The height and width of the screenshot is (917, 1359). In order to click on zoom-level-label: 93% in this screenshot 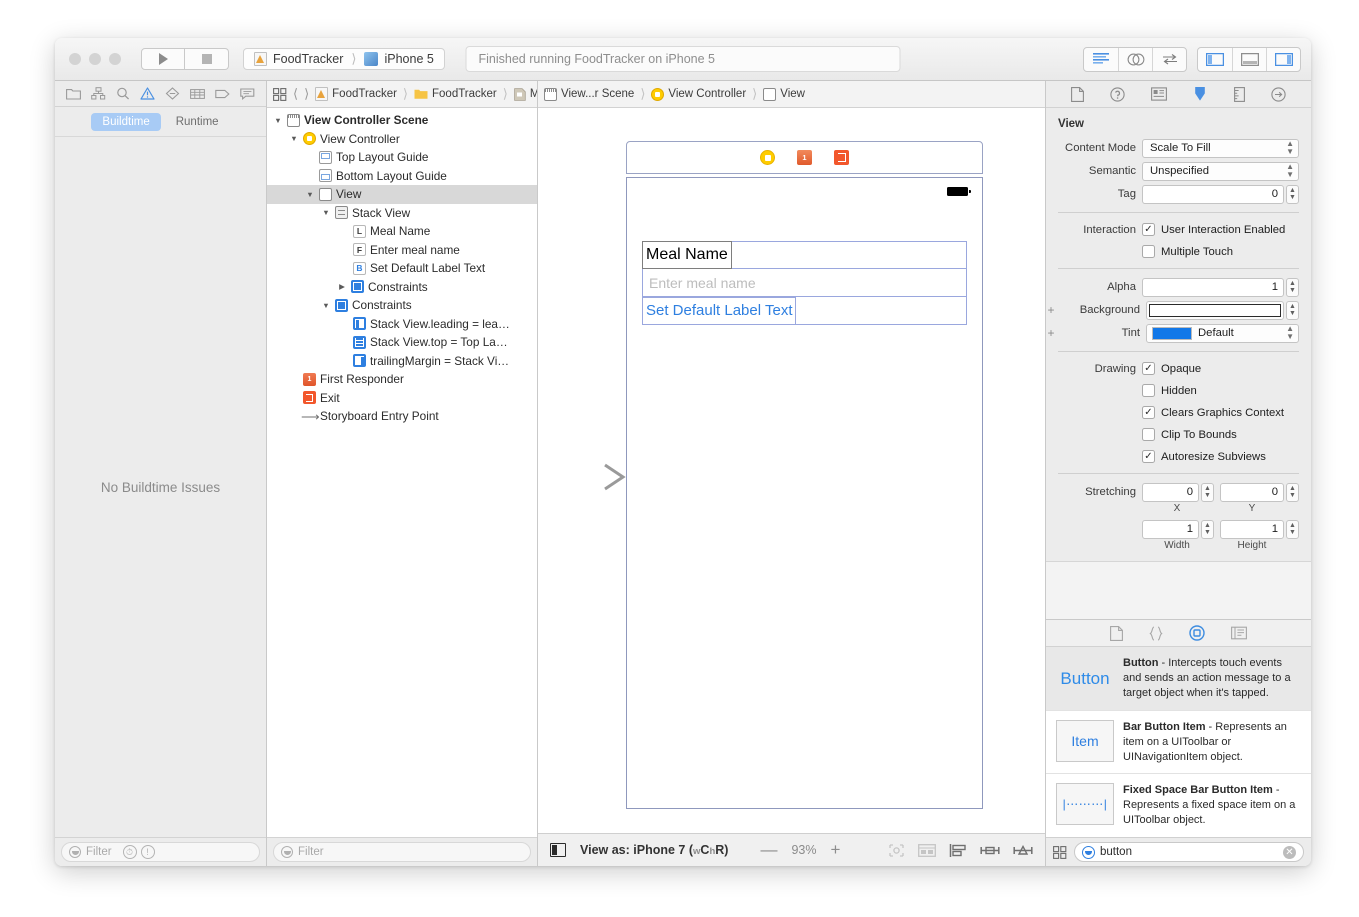, I will do `click(803, 850)`.